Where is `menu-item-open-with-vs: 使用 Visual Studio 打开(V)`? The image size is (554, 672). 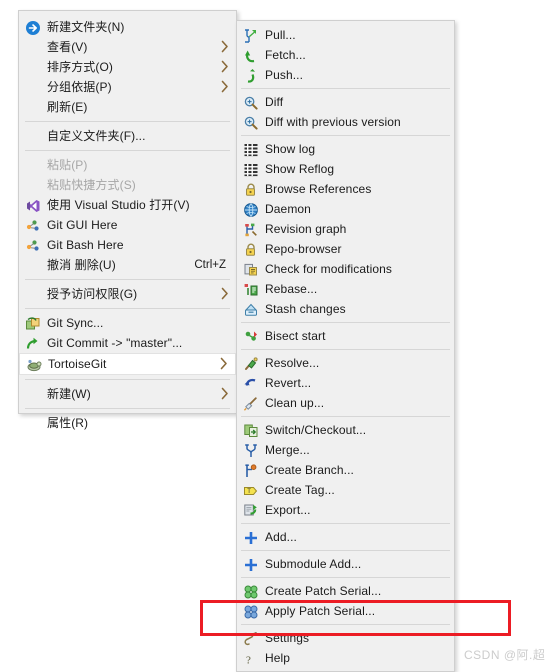
menu-item-open-with-vs: 使用 Visual Studio 打开(V) is located at coordinates (127, 205).